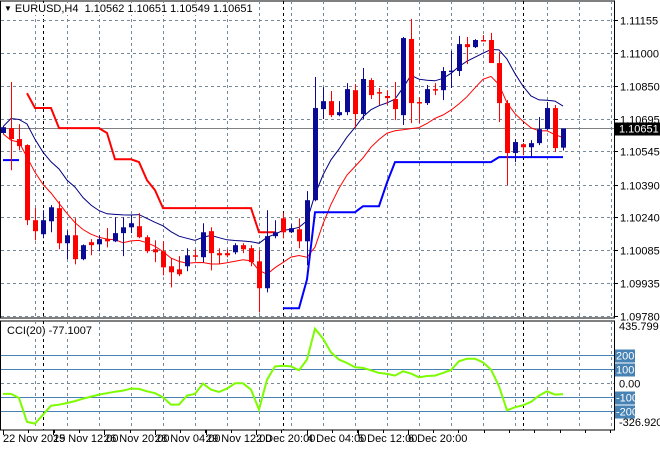  I want to click on cci-axis-label: -326.9205, so click(639, 423).